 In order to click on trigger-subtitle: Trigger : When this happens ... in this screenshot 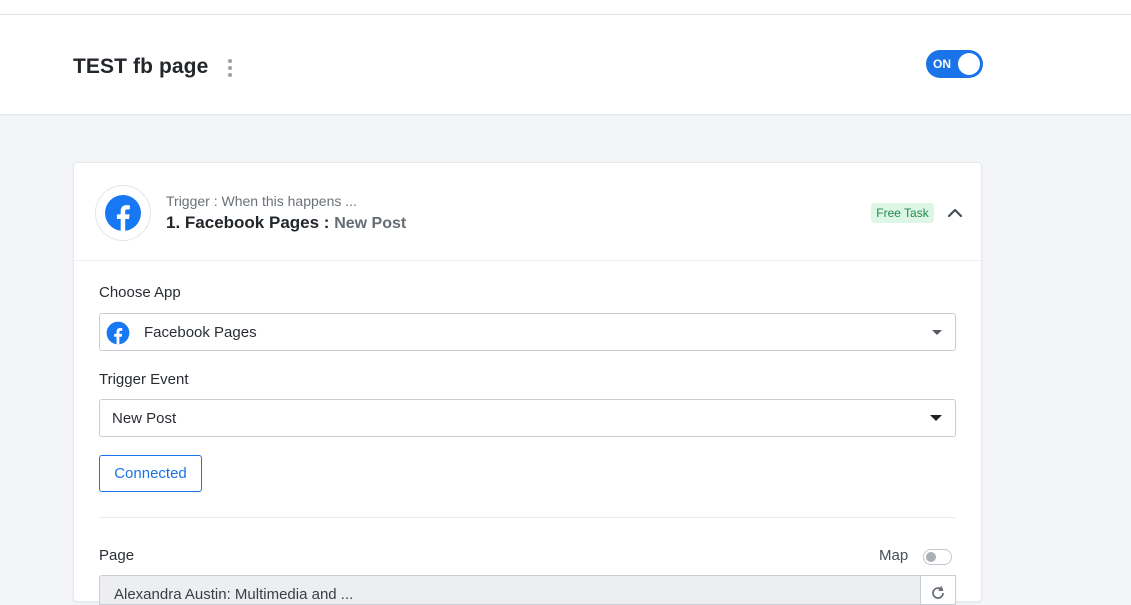, I will do `click(261, 201)`.